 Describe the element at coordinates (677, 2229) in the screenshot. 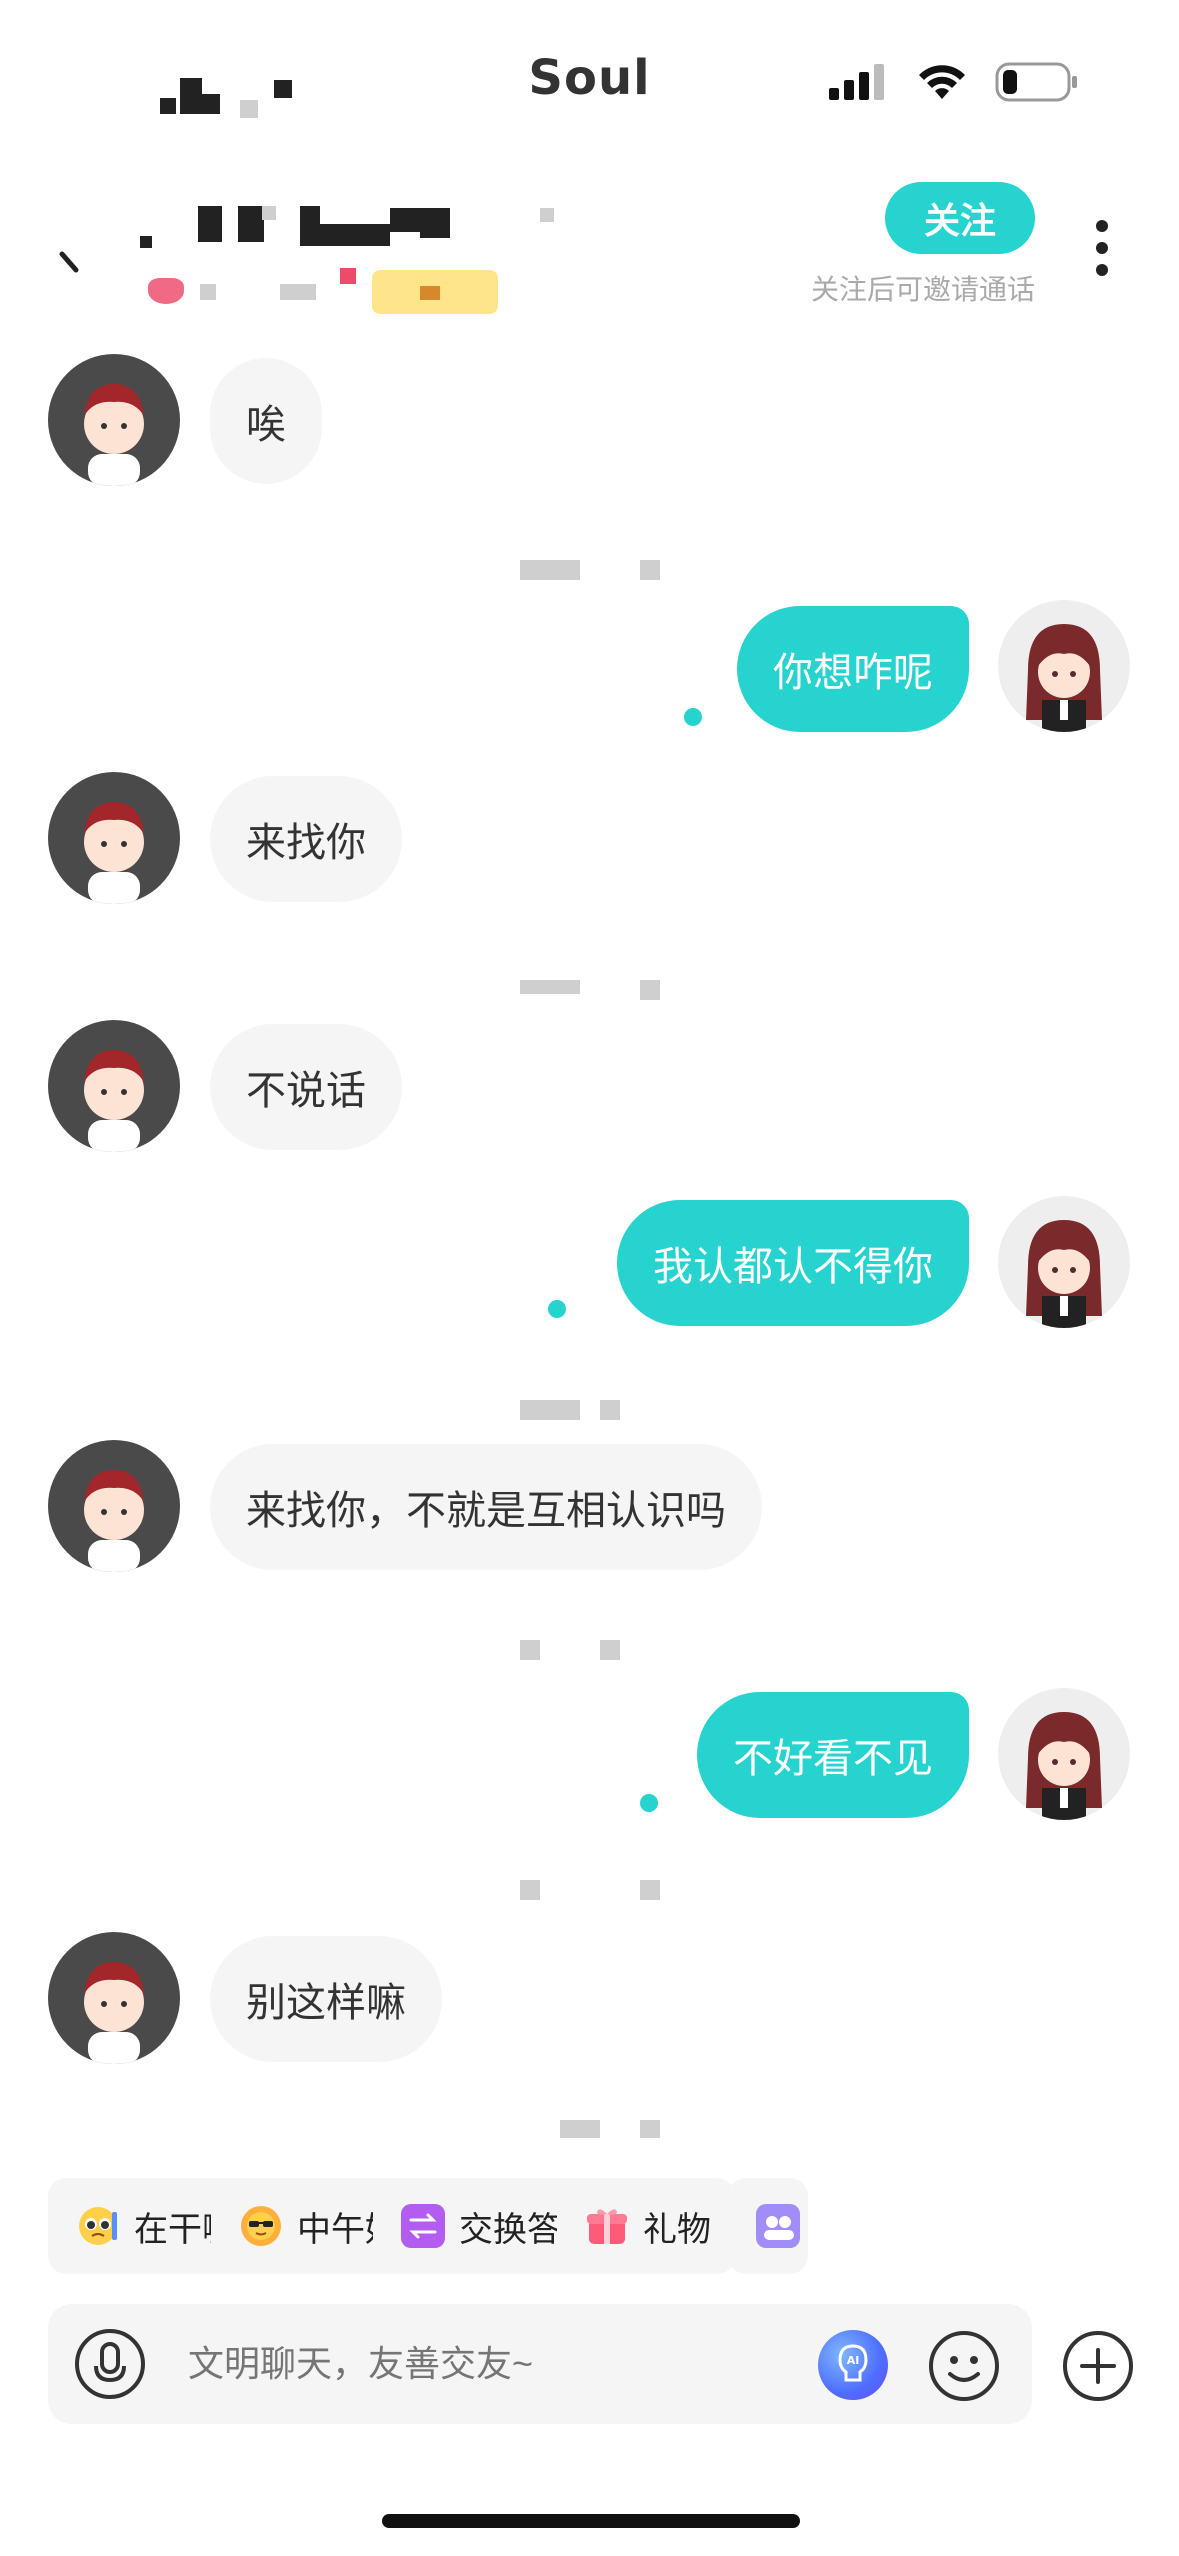

I see `chip-label: 礼物` at that location.